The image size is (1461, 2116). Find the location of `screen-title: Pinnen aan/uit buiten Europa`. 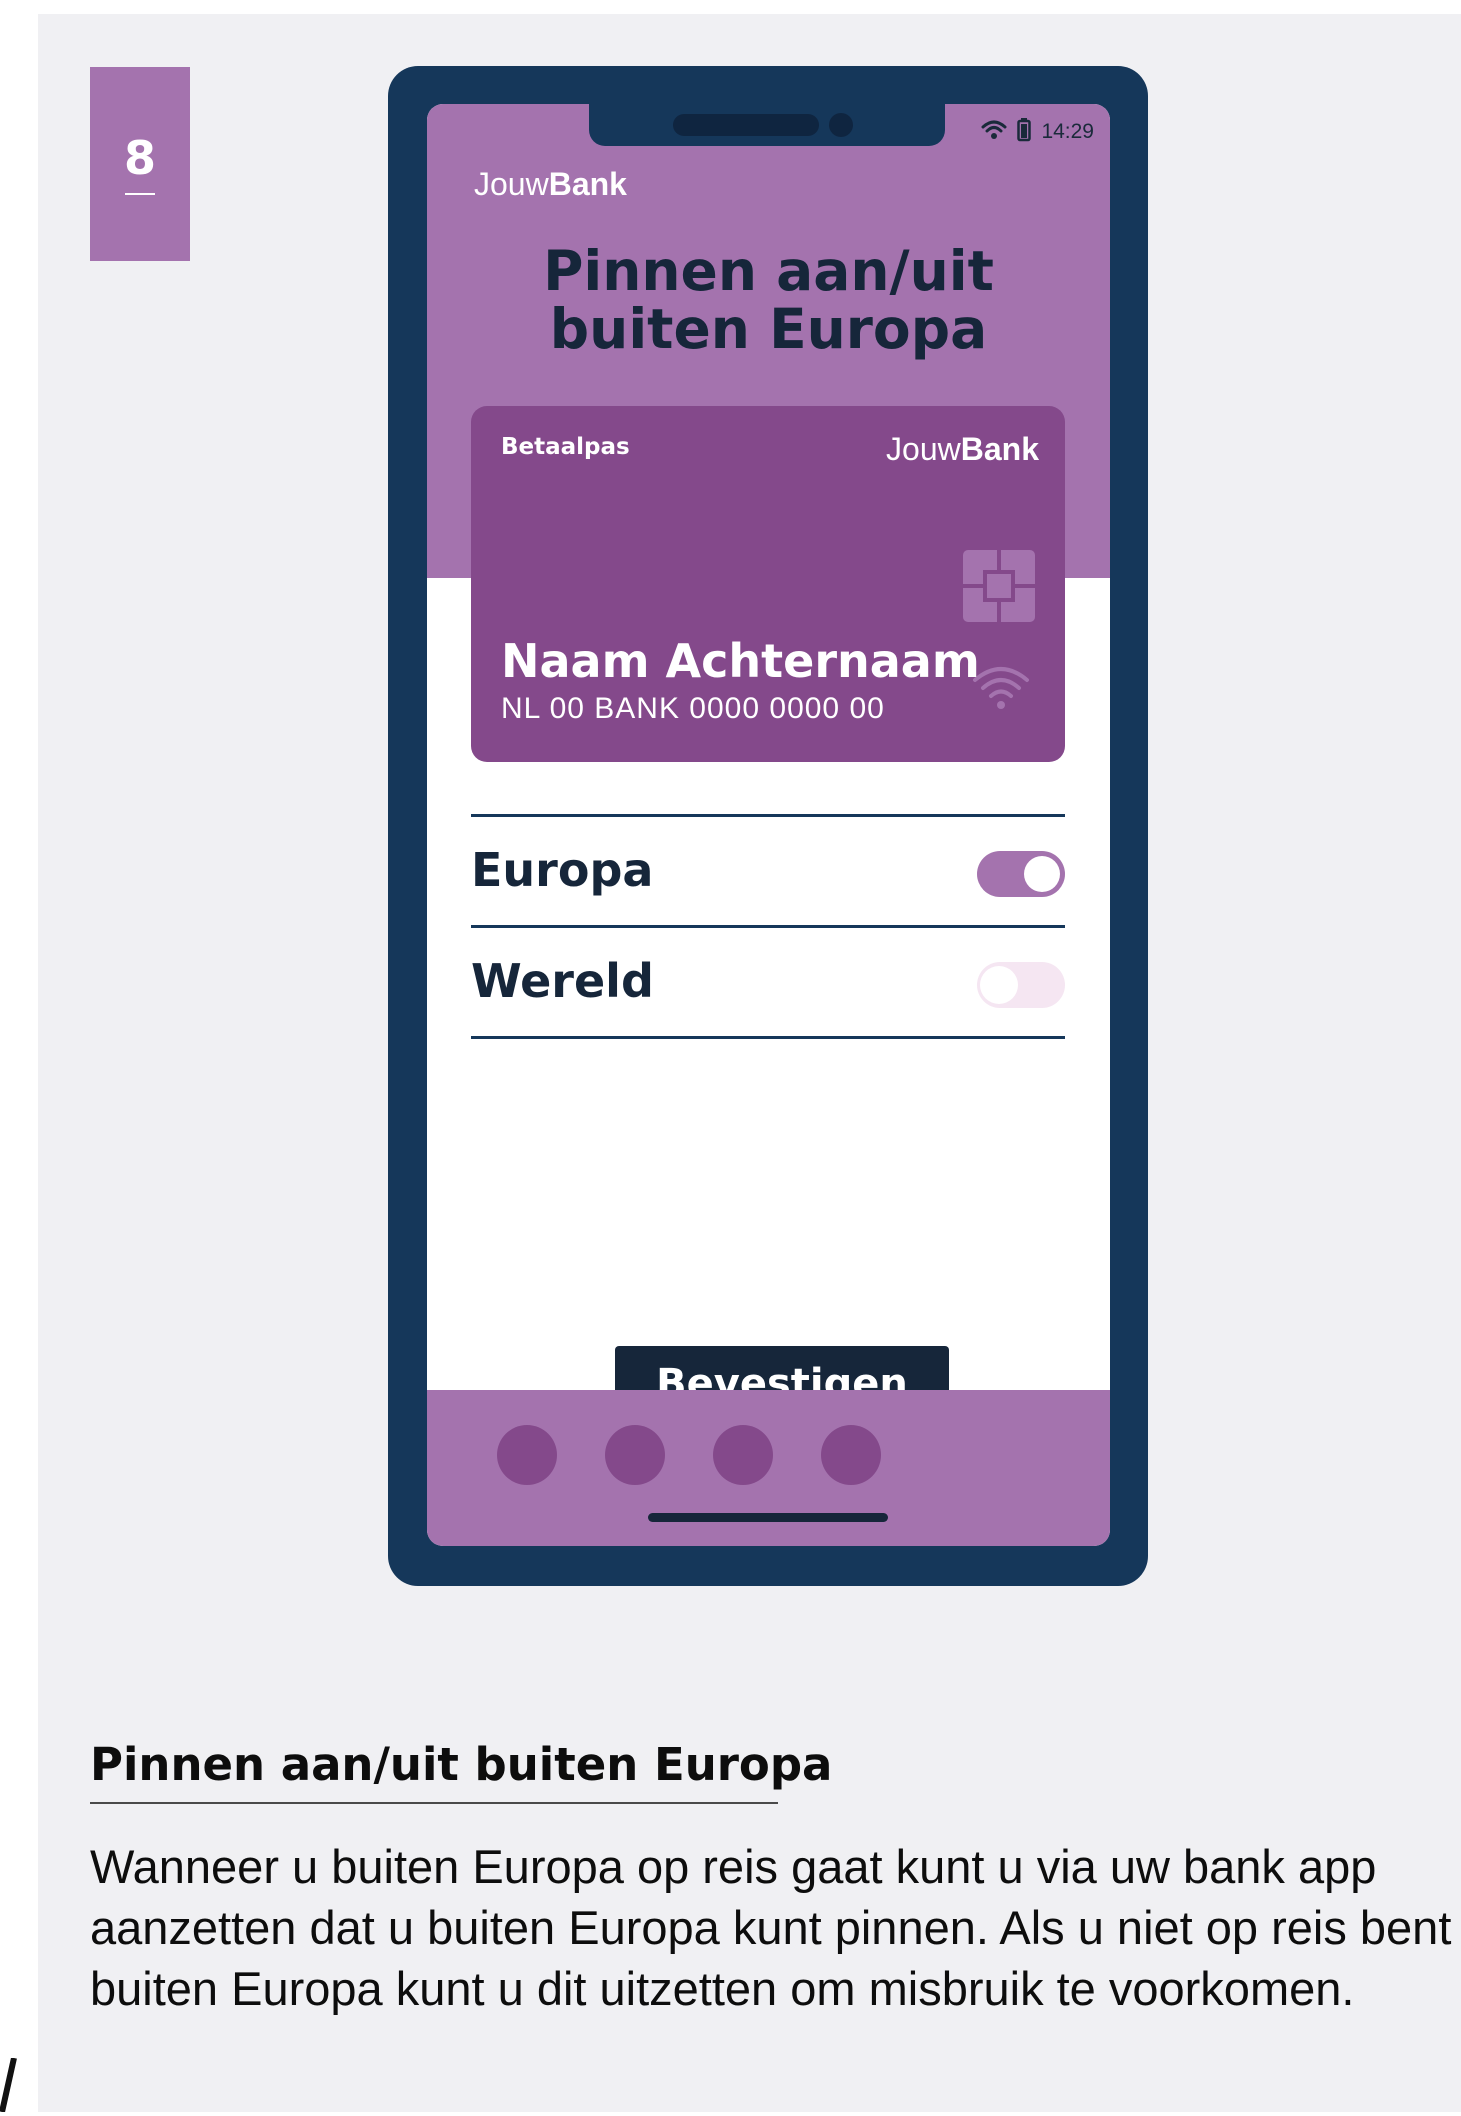

screen-title: Pinnen aan/uit buiten Europa is located at coordinates (768, 300).